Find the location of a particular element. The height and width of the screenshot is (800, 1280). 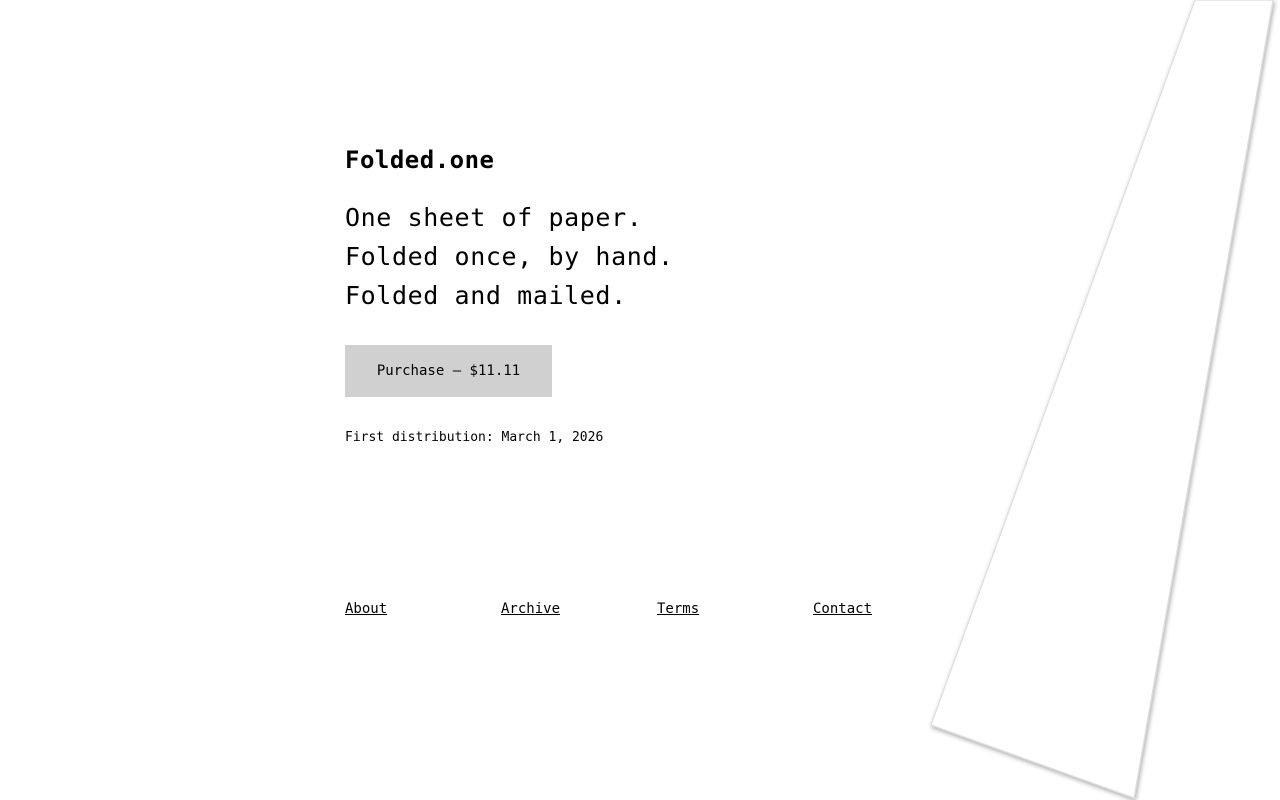

tagline-line-3: Folded and mailed. is located at coordinates (486, 295).